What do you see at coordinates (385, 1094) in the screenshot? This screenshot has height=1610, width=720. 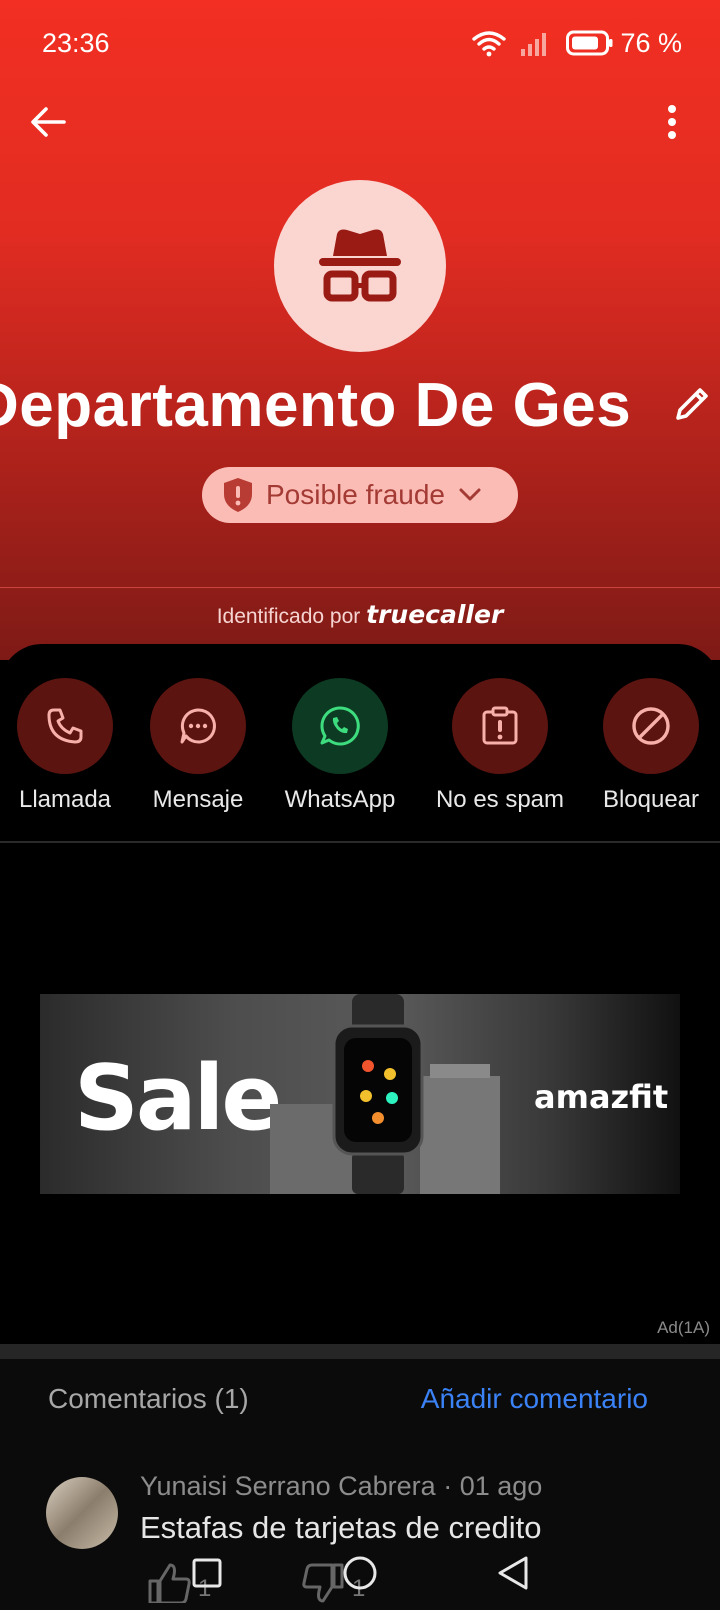 I see `smartwatch-image` at bounding box center [385, 1094].